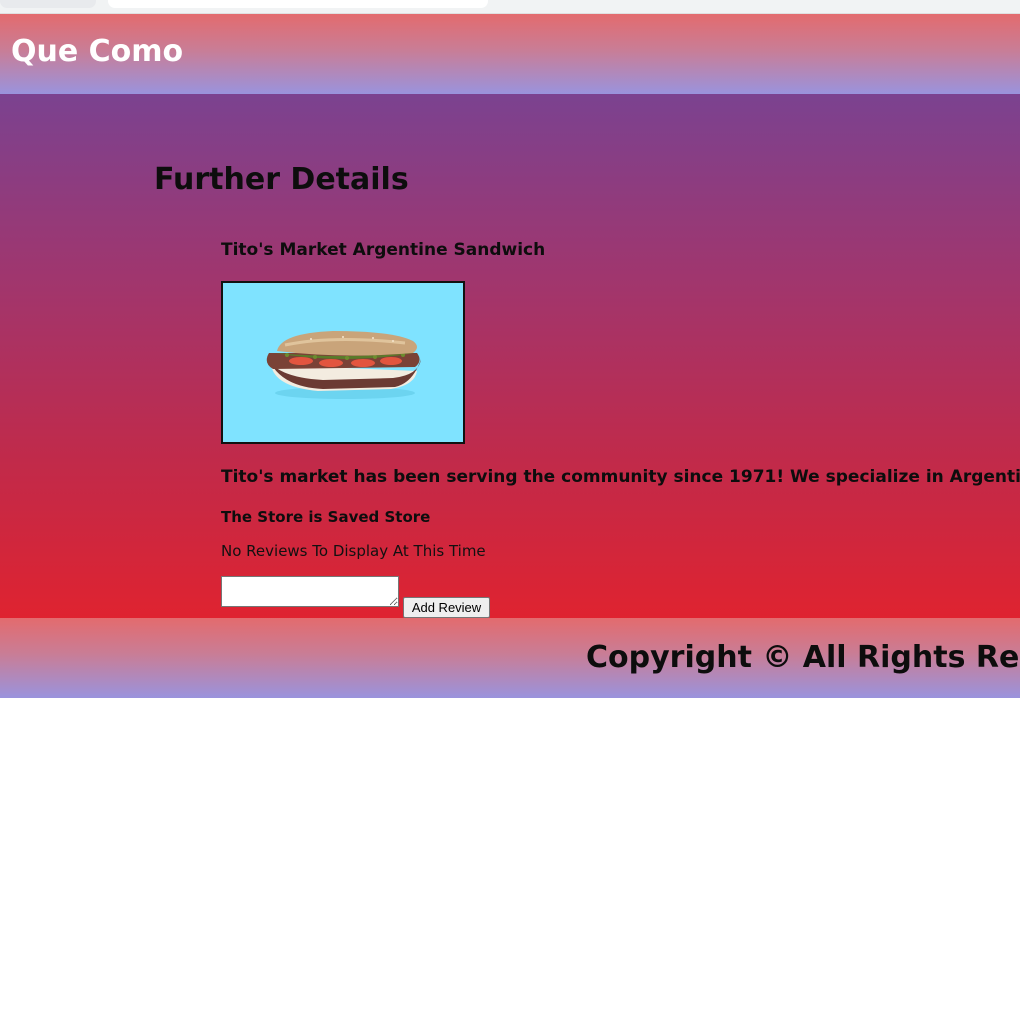 The width and height of the screenshot is (1020, 1019). What do you see at coordinates (343, 365) in the screenshot?
I see `sandwich-illustration` at bounding box center [343, 365].